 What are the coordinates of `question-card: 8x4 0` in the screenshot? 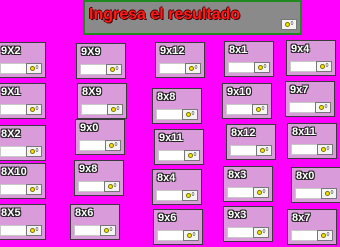 It's located at (177, 187).